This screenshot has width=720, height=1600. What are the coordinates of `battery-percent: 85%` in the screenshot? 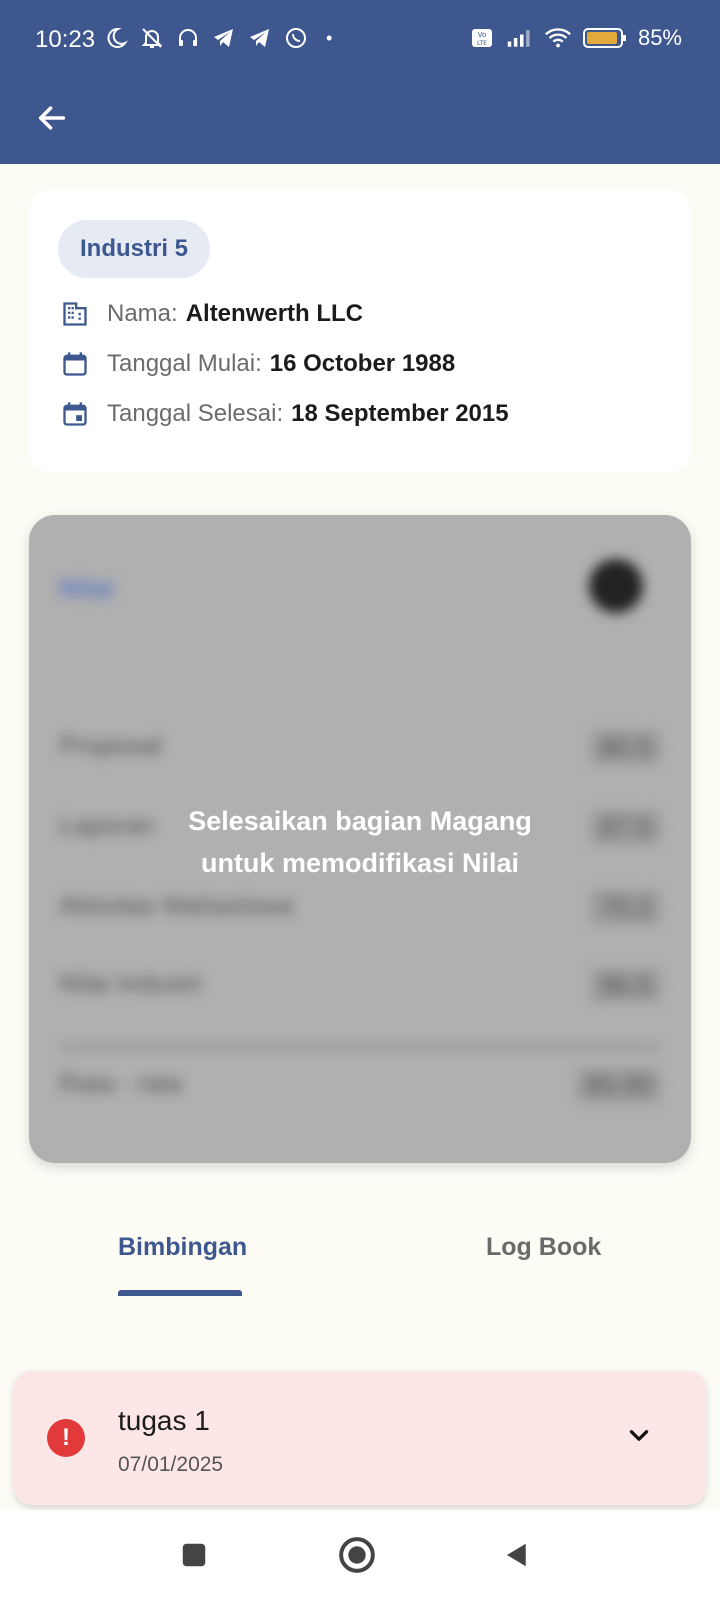 It's located at (659, 37).